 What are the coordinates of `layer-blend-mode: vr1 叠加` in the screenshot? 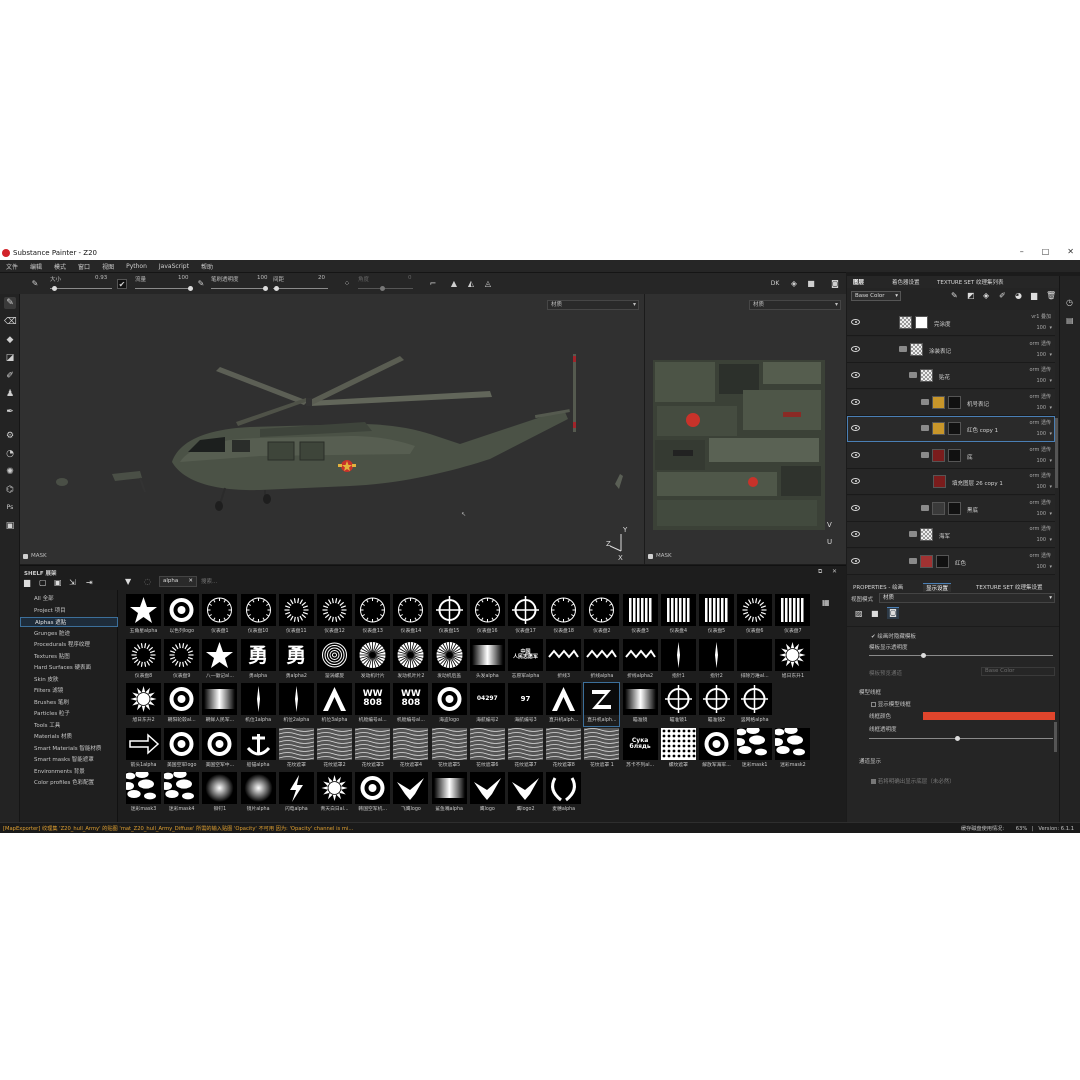 It's located at (1041, 316).